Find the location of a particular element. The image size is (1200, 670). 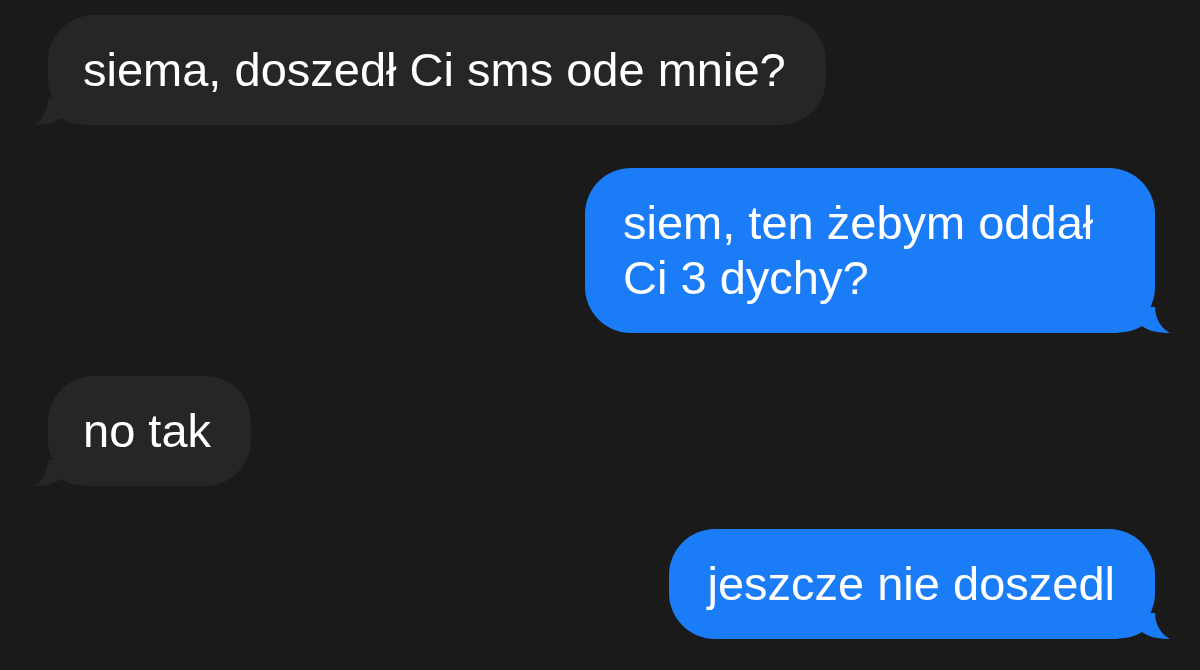

message-text: jeszcze nie doszedl is located at coordinates (911, 583).